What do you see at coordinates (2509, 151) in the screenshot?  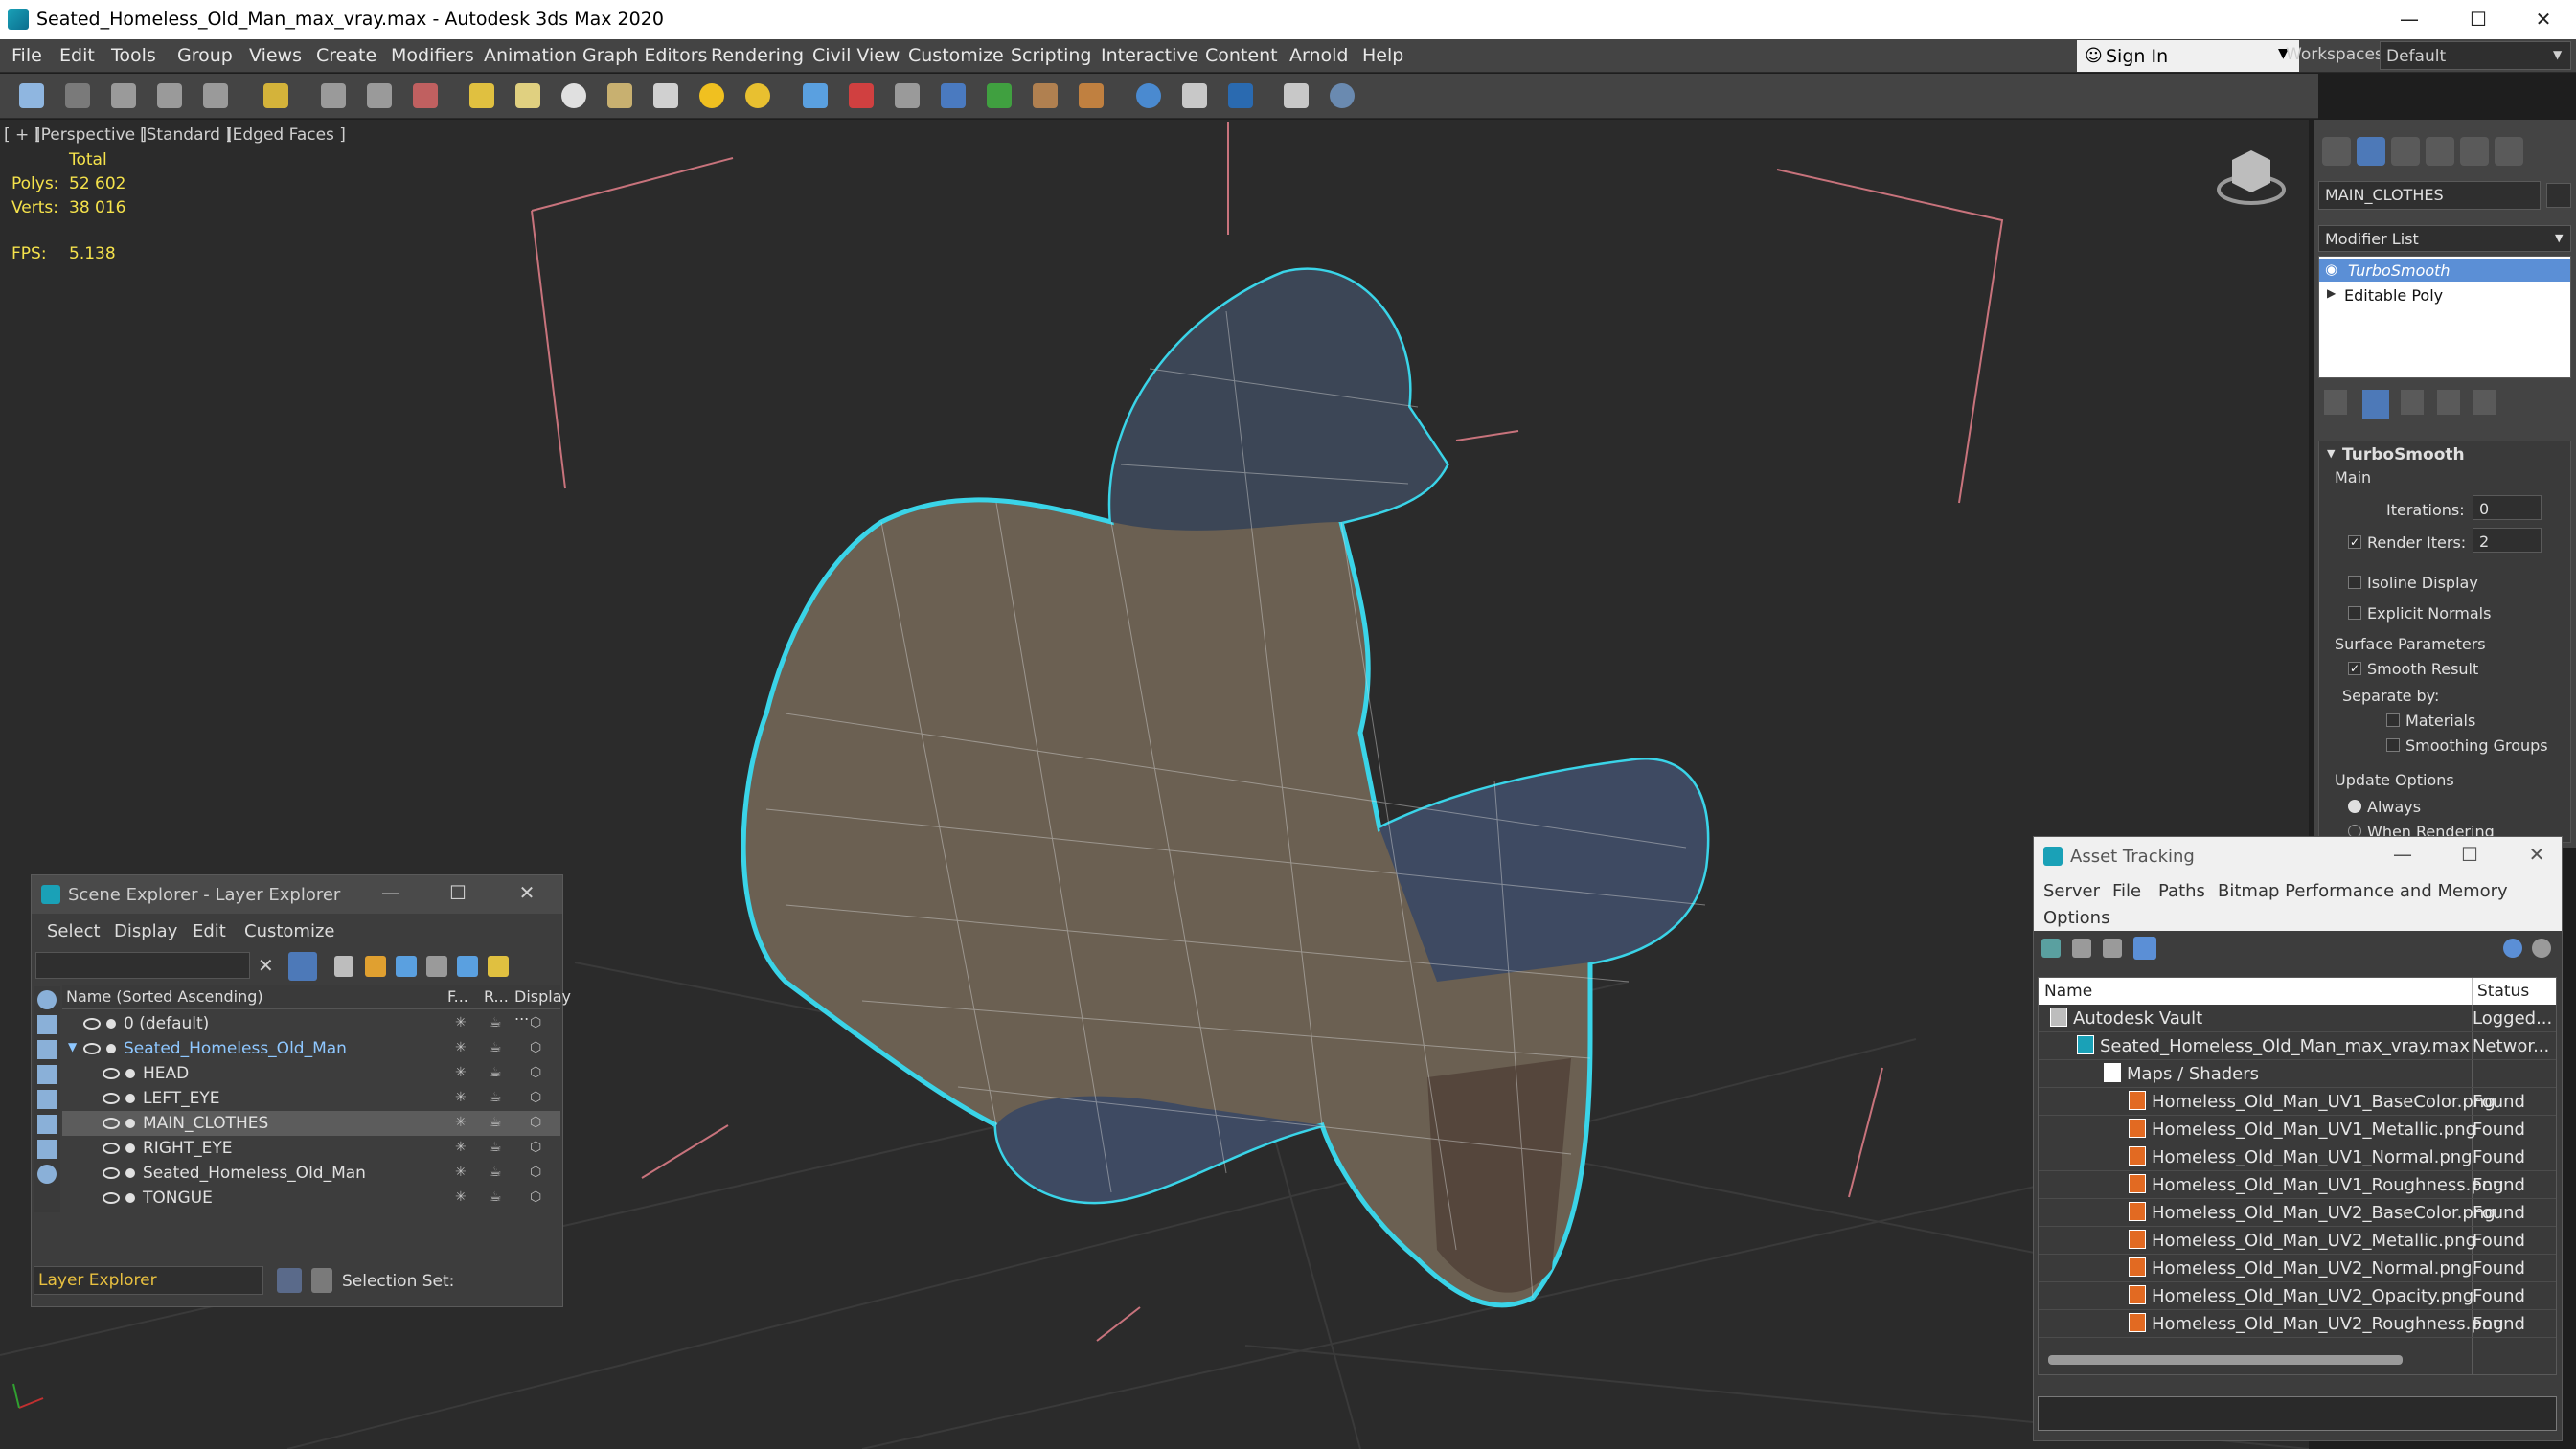 I see `utilities-tab-icon` at bounding box center [2509, 151].